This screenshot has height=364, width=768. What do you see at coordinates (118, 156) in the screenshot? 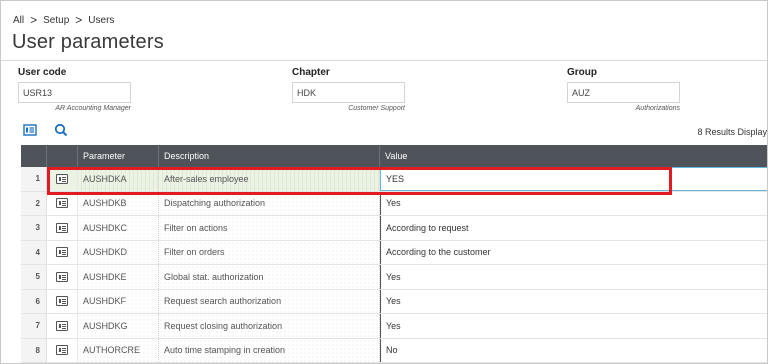
I see `header-parameter: Parameter` at bounding box center [118, 156].